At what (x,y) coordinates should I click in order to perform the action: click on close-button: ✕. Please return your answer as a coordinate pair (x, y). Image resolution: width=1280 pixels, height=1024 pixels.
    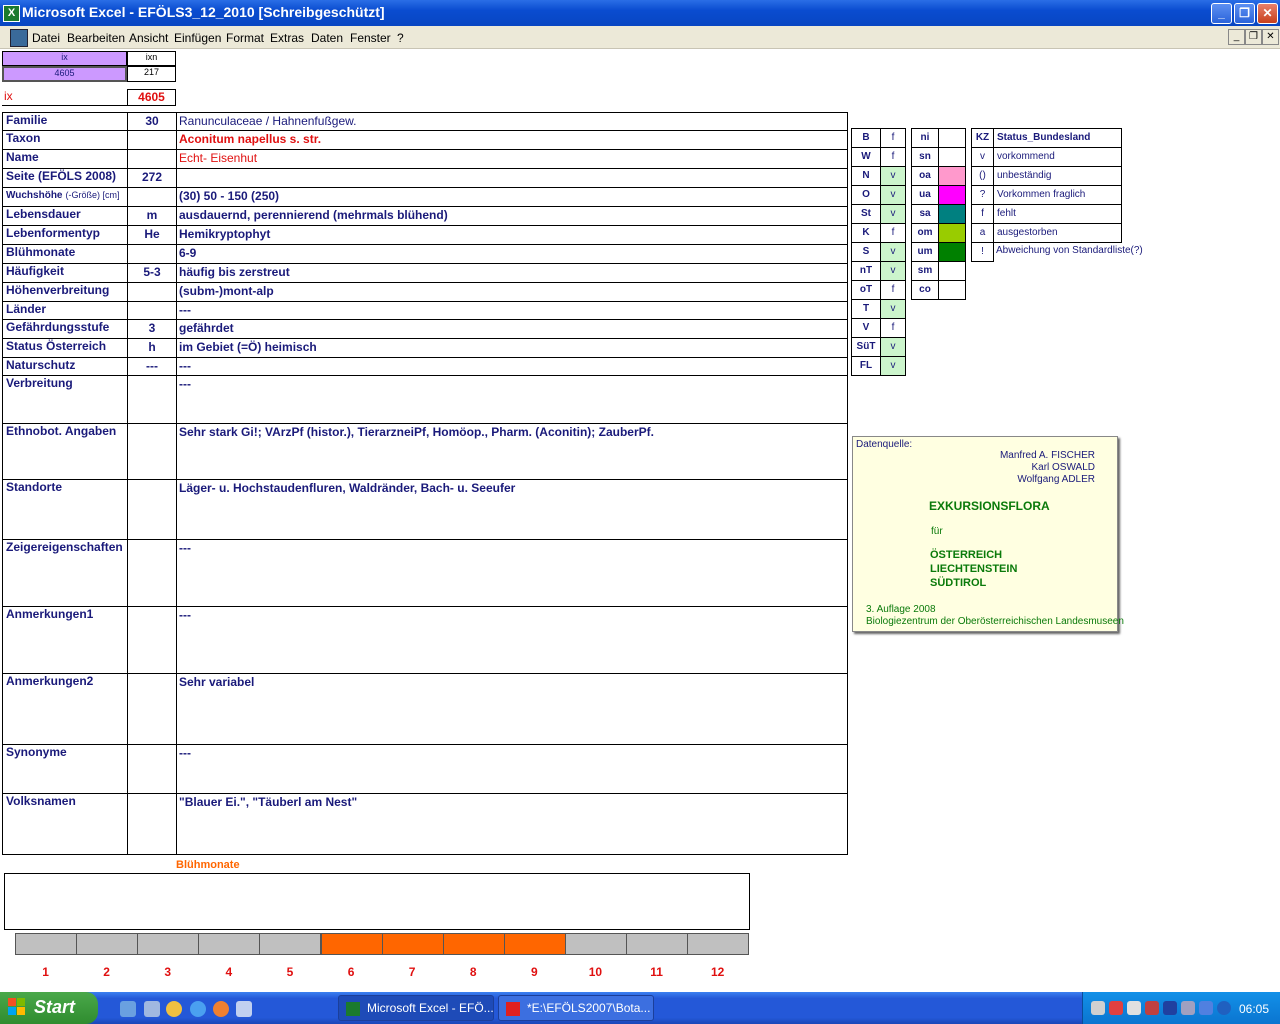
    Looking at the image, I should click on (1267, 13).